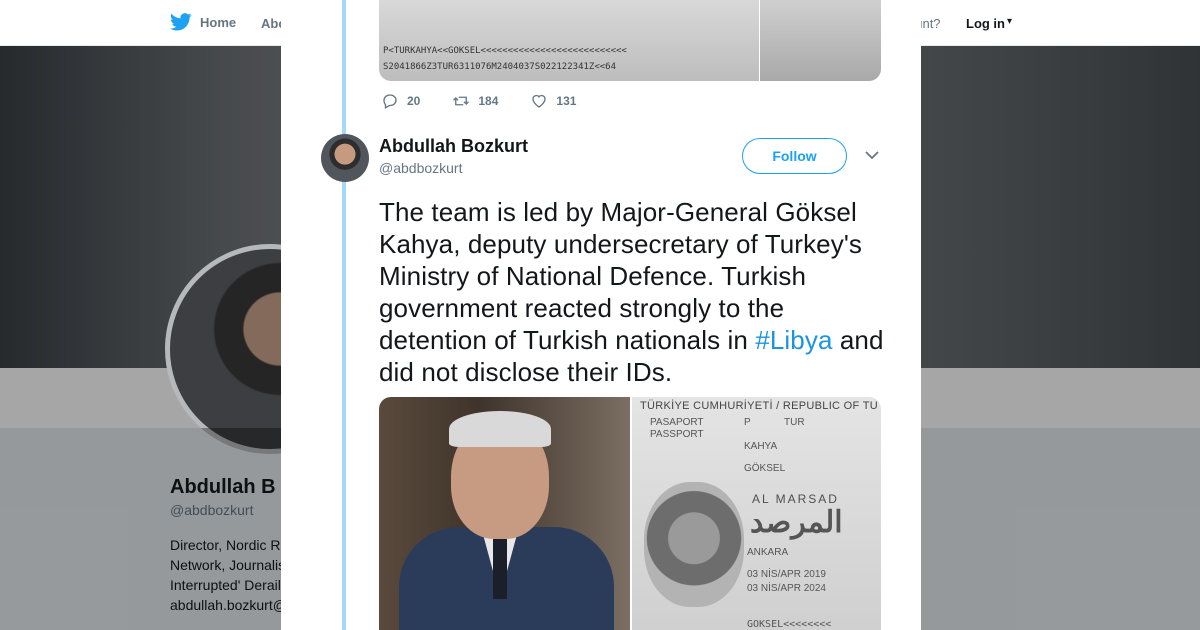  What do you see at coordinates (985, 23) in the screenshot?
I see `login-link: Log in` at bounding box center [985, 23].